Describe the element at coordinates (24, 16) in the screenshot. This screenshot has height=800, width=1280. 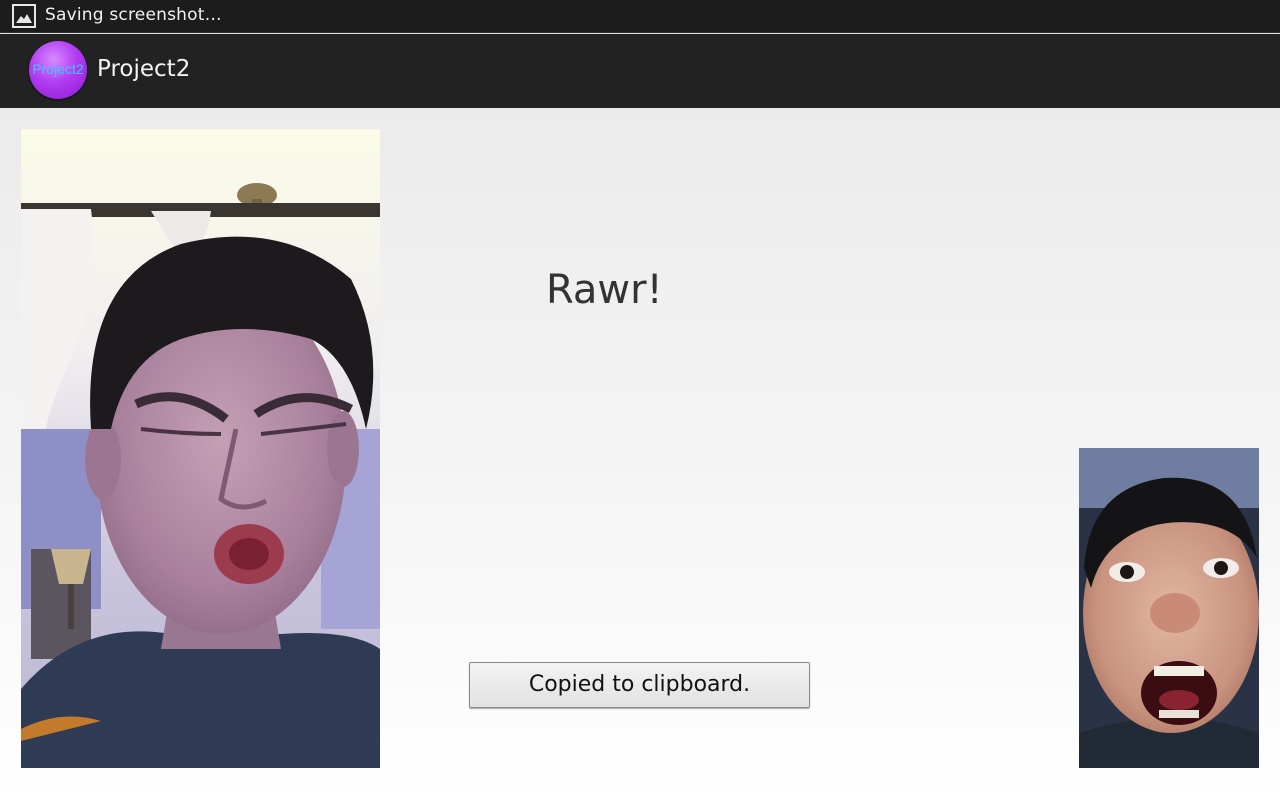
I see `image-icon` at that location.